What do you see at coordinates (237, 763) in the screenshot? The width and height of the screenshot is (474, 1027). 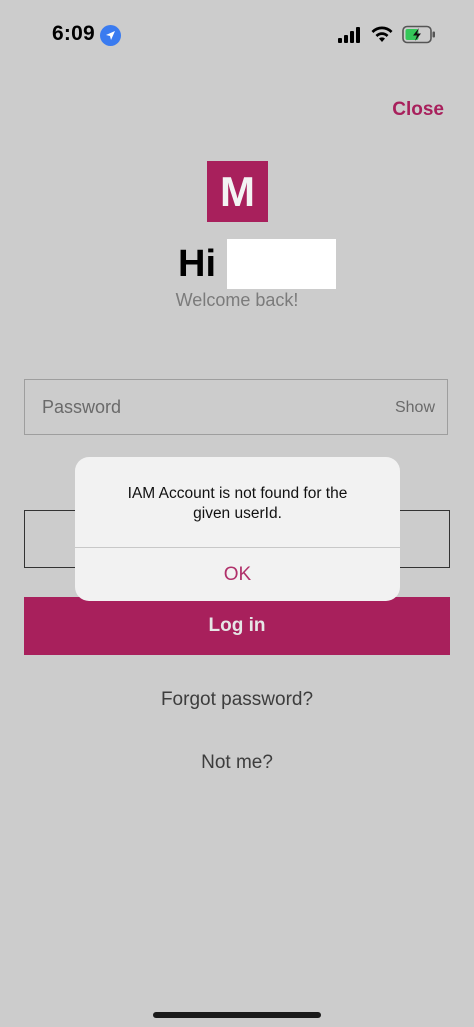 I see `not-me-link: Not me?` at bounding box center [237, 763].